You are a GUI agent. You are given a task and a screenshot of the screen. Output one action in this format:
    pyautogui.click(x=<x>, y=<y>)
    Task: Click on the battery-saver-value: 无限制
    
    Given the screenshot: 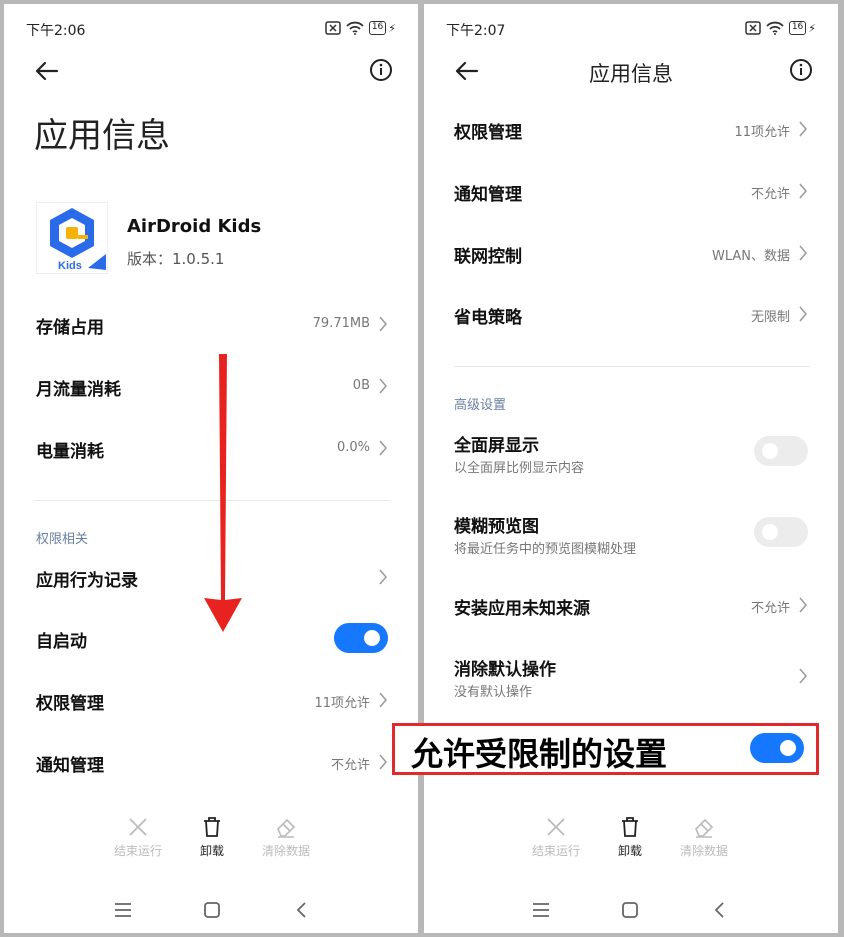 What is the action you would take?
    pyautogui.click(x=770, y=317)
    